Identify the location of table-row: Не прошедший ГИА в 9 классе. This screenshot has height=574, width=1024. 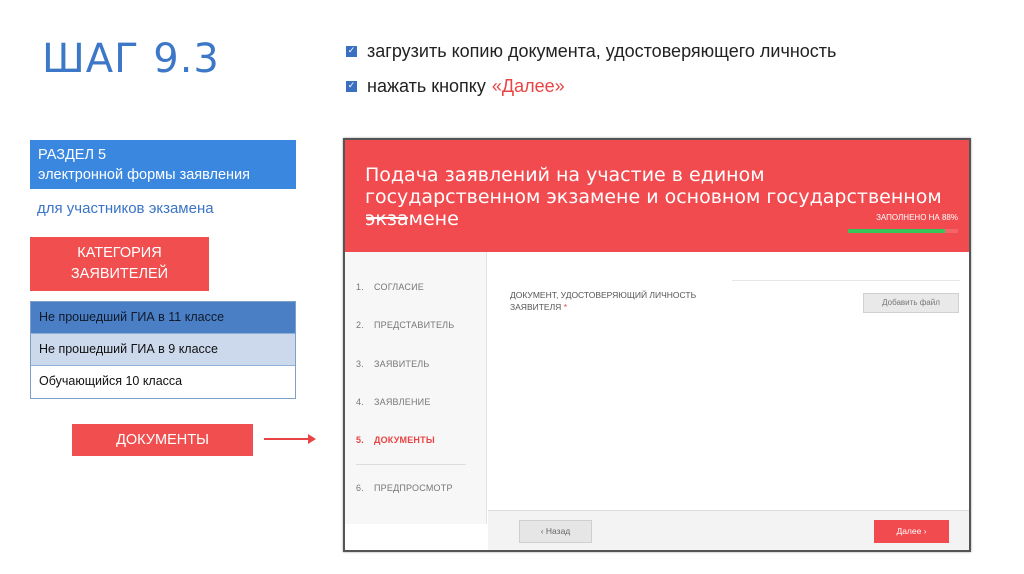
(163, 350).